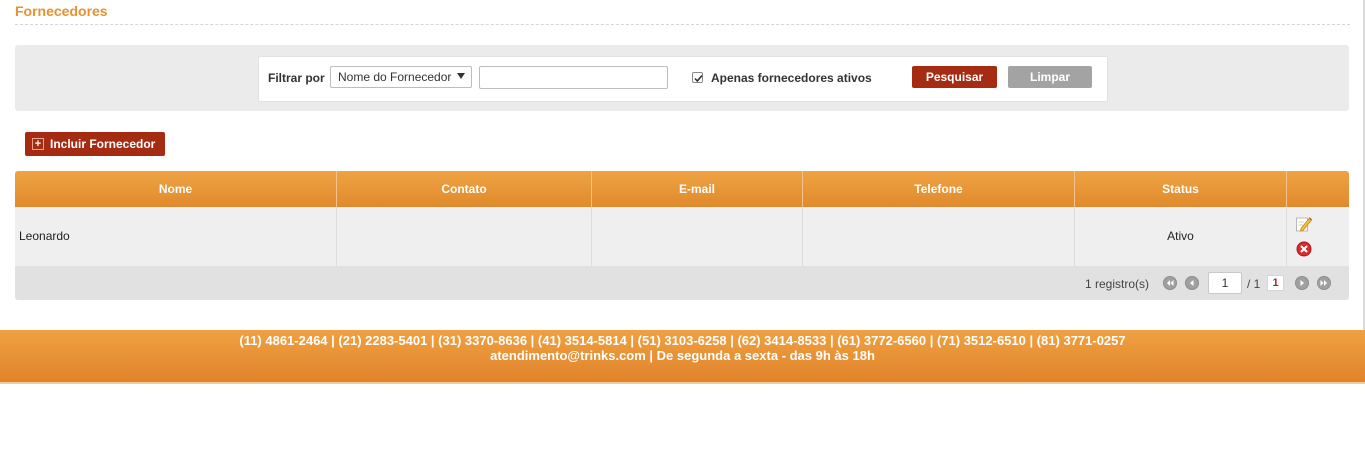  I want to click on record-count: 1 registro(s), so click(1117, 284).